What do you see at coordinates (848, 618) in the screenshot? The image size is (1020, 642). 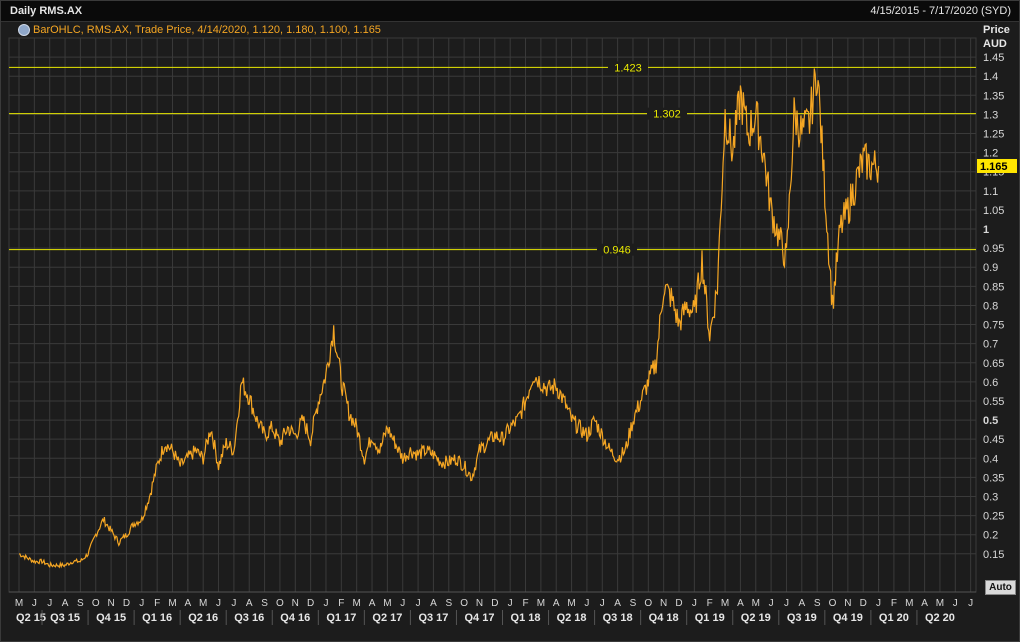 I see `x-quarter-label: Q4 19` at bounding box center [848, 618].